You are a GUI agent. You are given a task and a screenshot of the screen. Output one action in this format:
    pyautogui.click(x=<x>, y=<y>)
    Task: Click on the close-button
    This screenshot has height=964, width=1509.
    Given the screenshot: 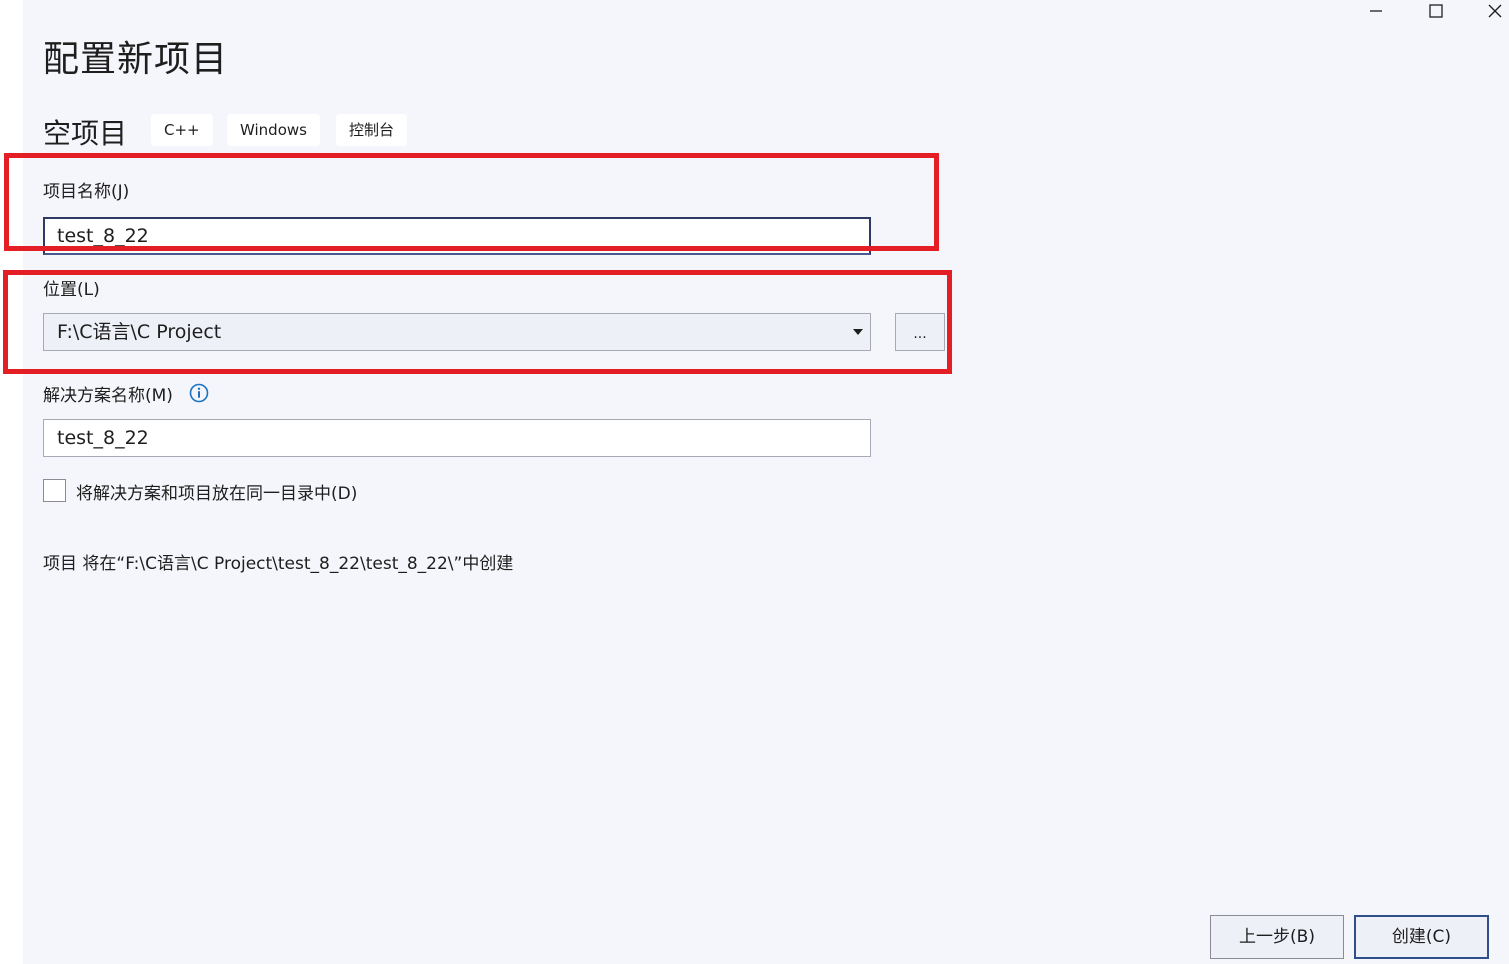 What is the action you would take?
    pyautogui.click(x=1492, y=11)
    